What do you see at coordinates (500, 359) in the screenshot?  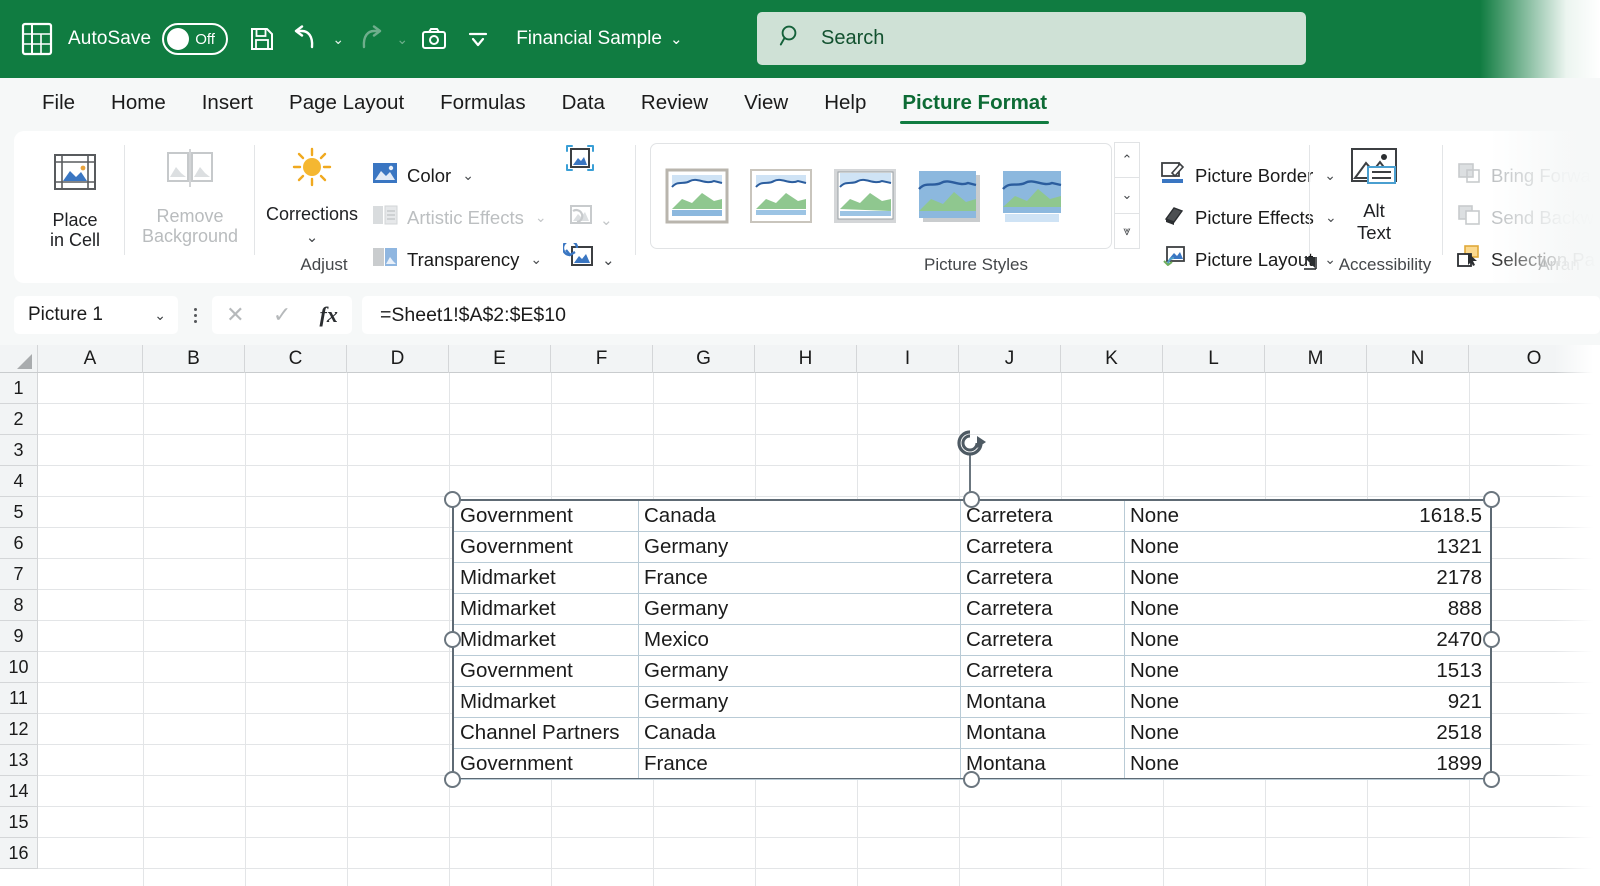 I see `column-header-e: E` at bounding box center [500, 359].